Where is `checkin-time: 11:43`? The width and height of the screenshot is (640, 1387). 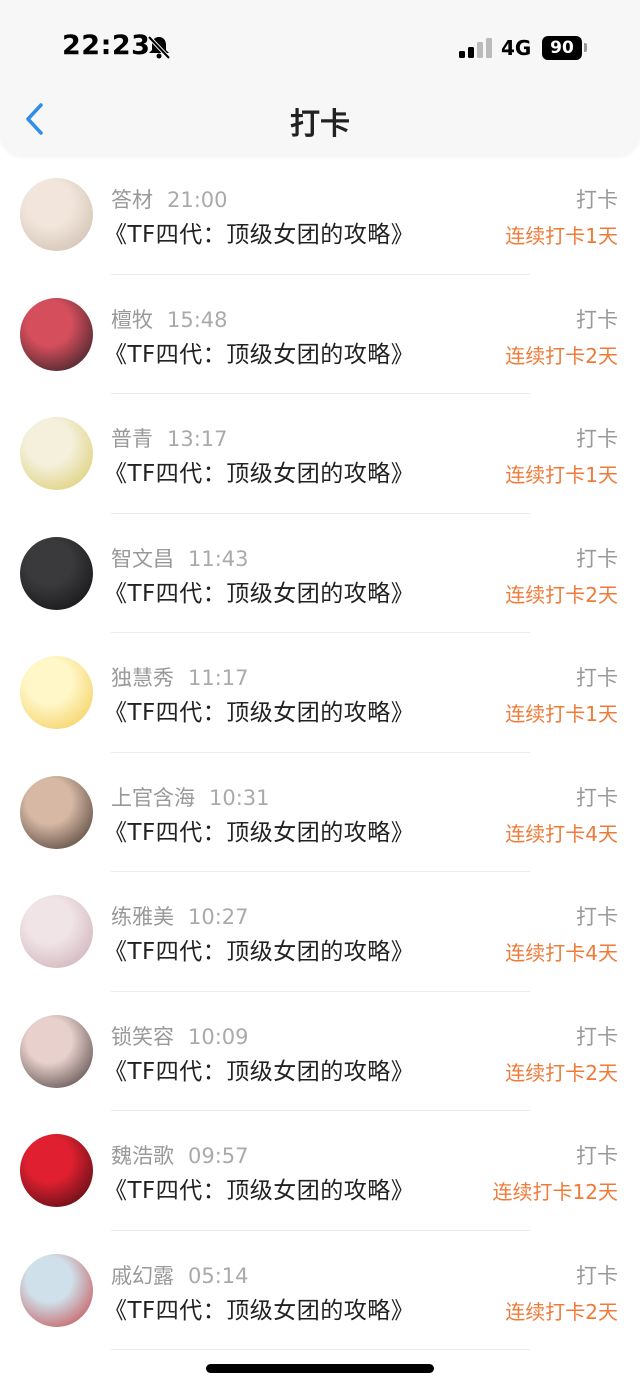
checkin-time: 11:43 is located at coordinates (218, 558).